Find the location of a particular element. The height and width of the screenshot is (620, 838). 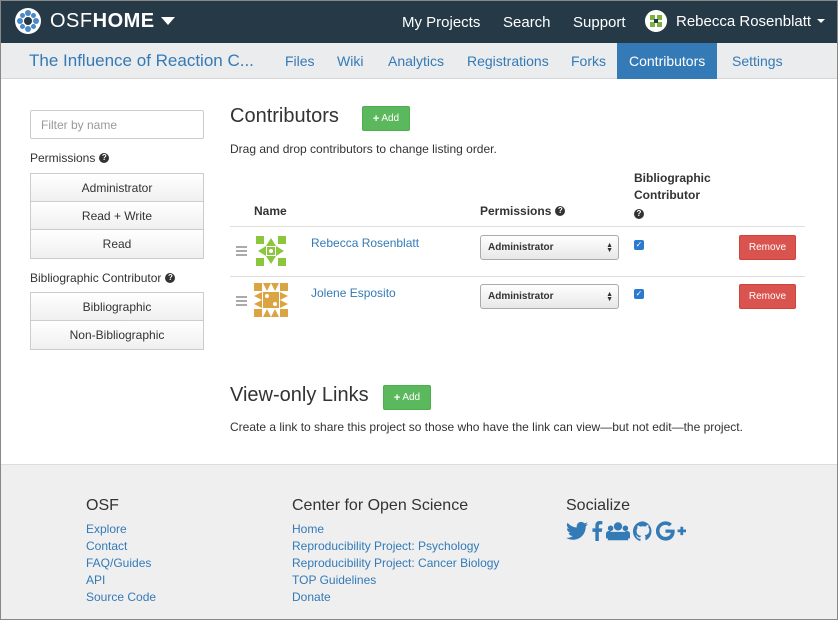

contributor-name-link: Rebecca Rosenblatt is located at coordinates (365, 243).